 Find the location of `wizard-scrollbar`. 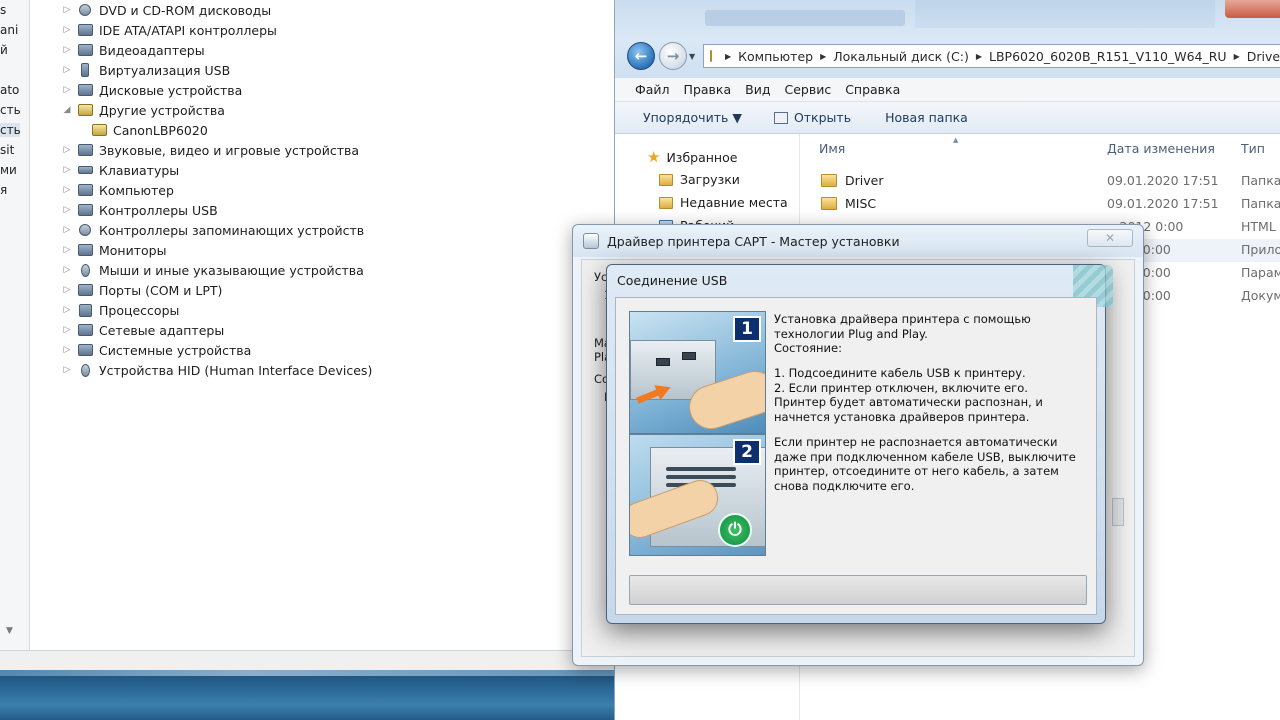

wizard-scrollbar is located at coordinates (1118, 512).